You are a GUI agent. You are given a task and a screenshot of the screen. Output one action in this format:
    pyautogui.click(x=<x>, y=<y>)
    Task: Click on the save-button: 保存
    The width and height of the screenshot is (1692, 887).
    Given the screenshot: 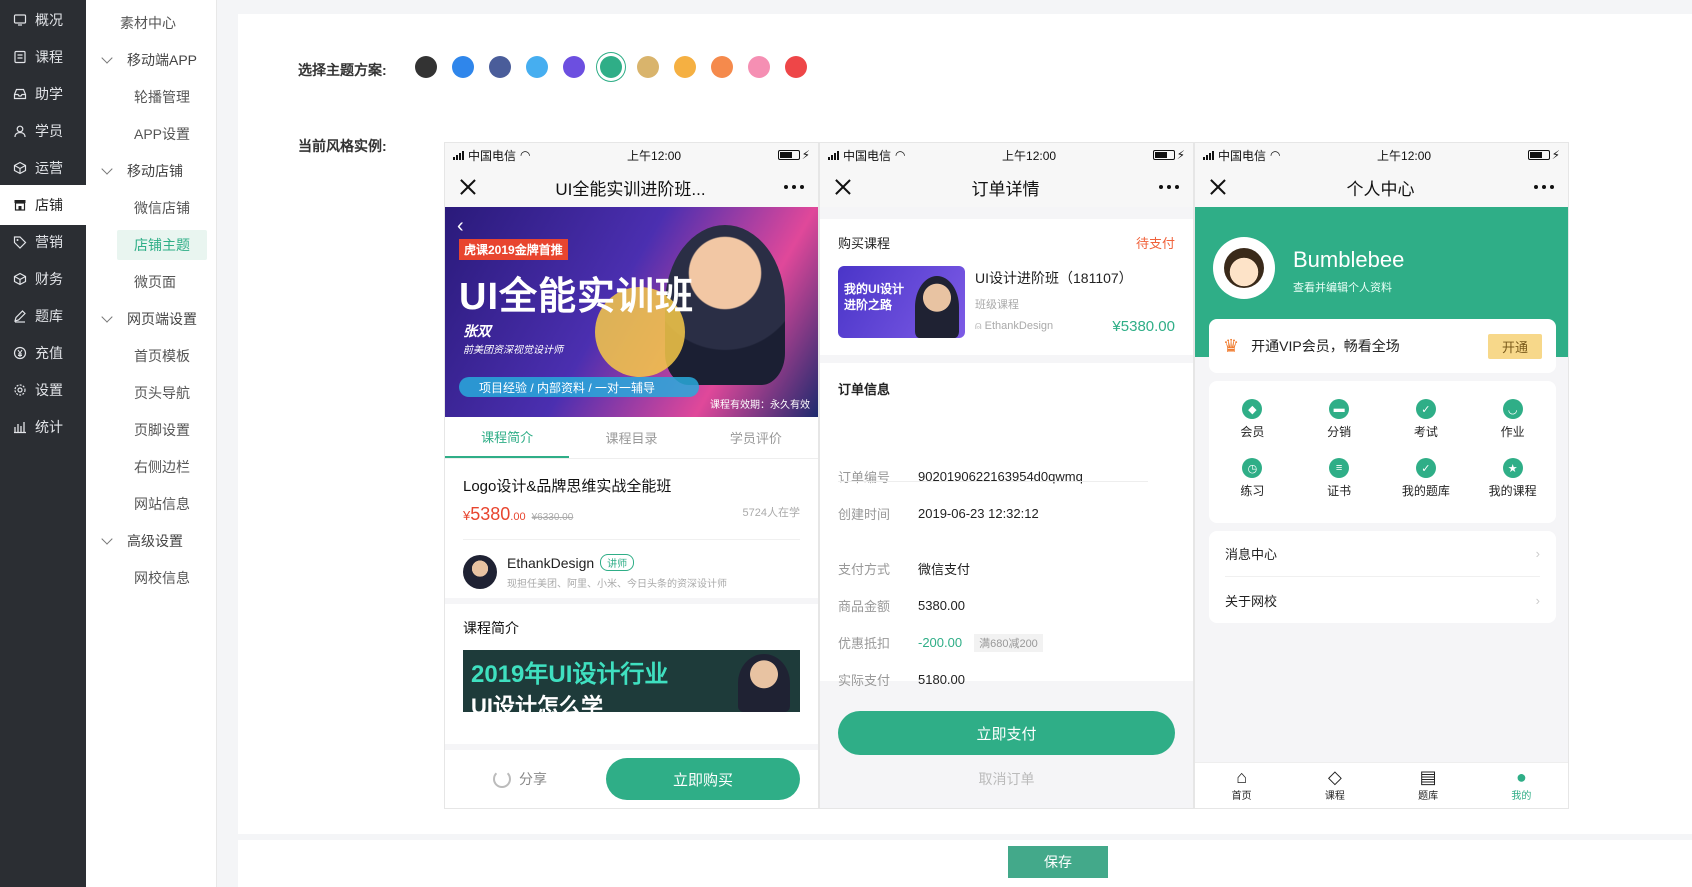 What is the action you would take?
    pyautogui.click(x=1058, y=862)
    